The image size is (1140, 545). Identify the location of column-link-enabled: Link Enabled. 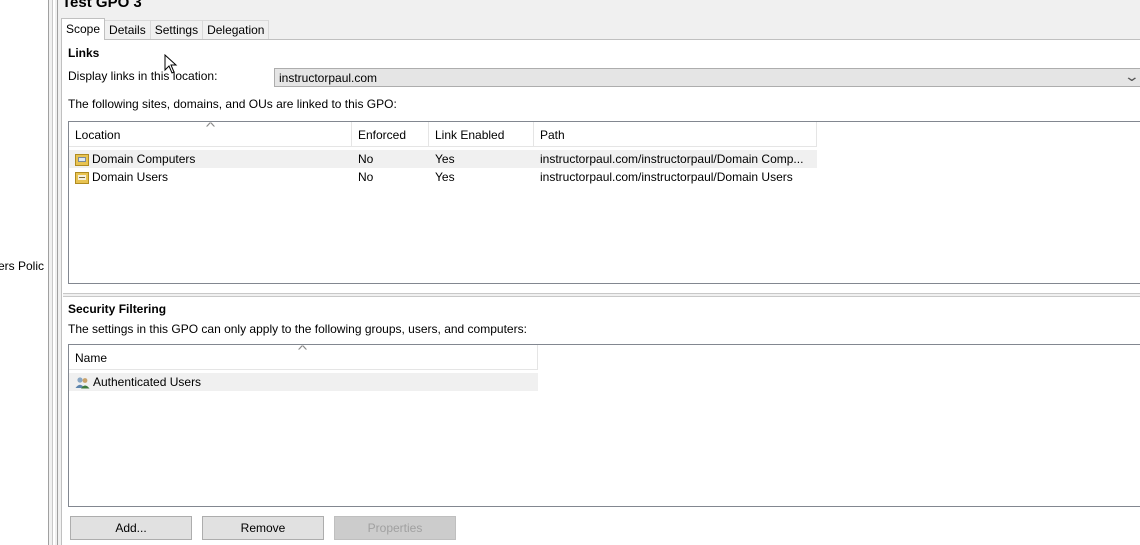
(481, 134).